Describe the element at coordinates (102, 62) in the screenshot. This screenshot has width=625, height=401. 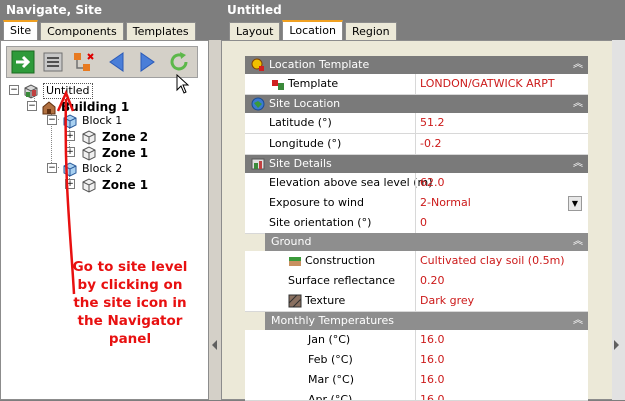
I see `navigator-toolbar` at that location.